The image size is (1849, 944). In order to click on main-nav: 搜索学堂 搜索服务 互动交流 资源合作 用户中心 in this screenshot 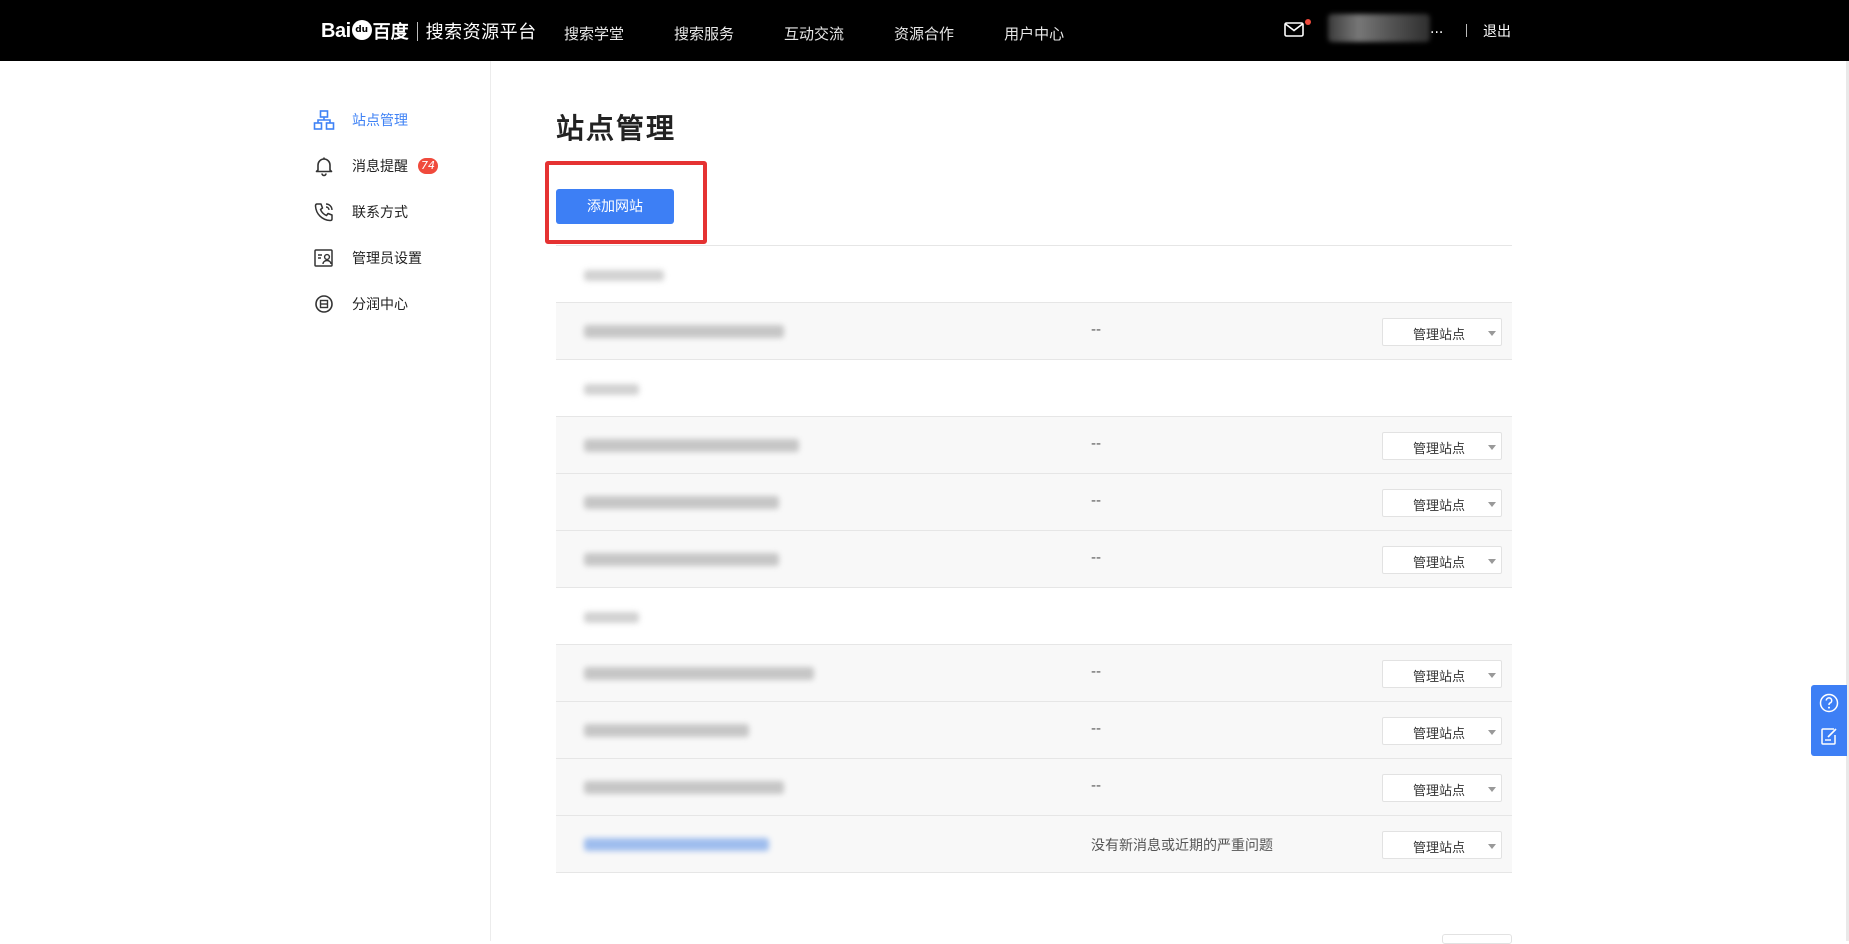, I will do `click(839, 30)`.